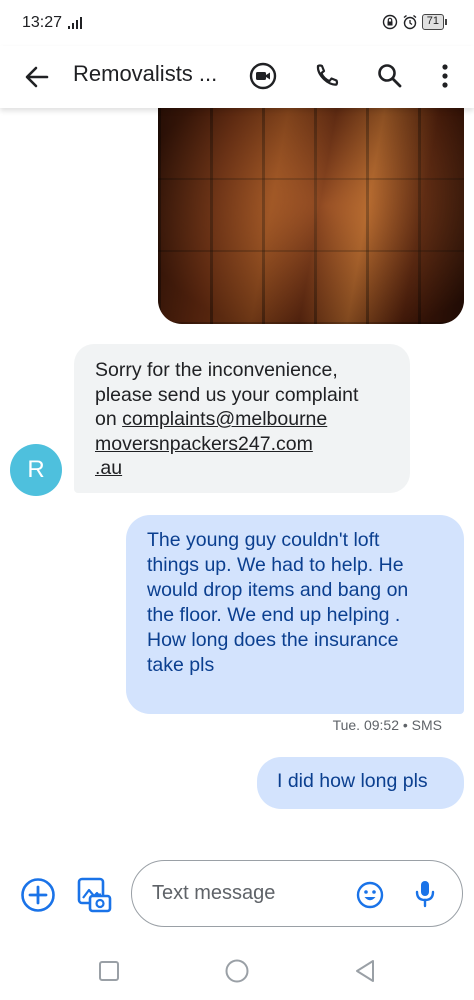 The image size is (474, 1000). What do you see at coordinates (224, 419) in the screenshot?
I see `email-link: complaints@melbourne` at bounding box center [224, 419].